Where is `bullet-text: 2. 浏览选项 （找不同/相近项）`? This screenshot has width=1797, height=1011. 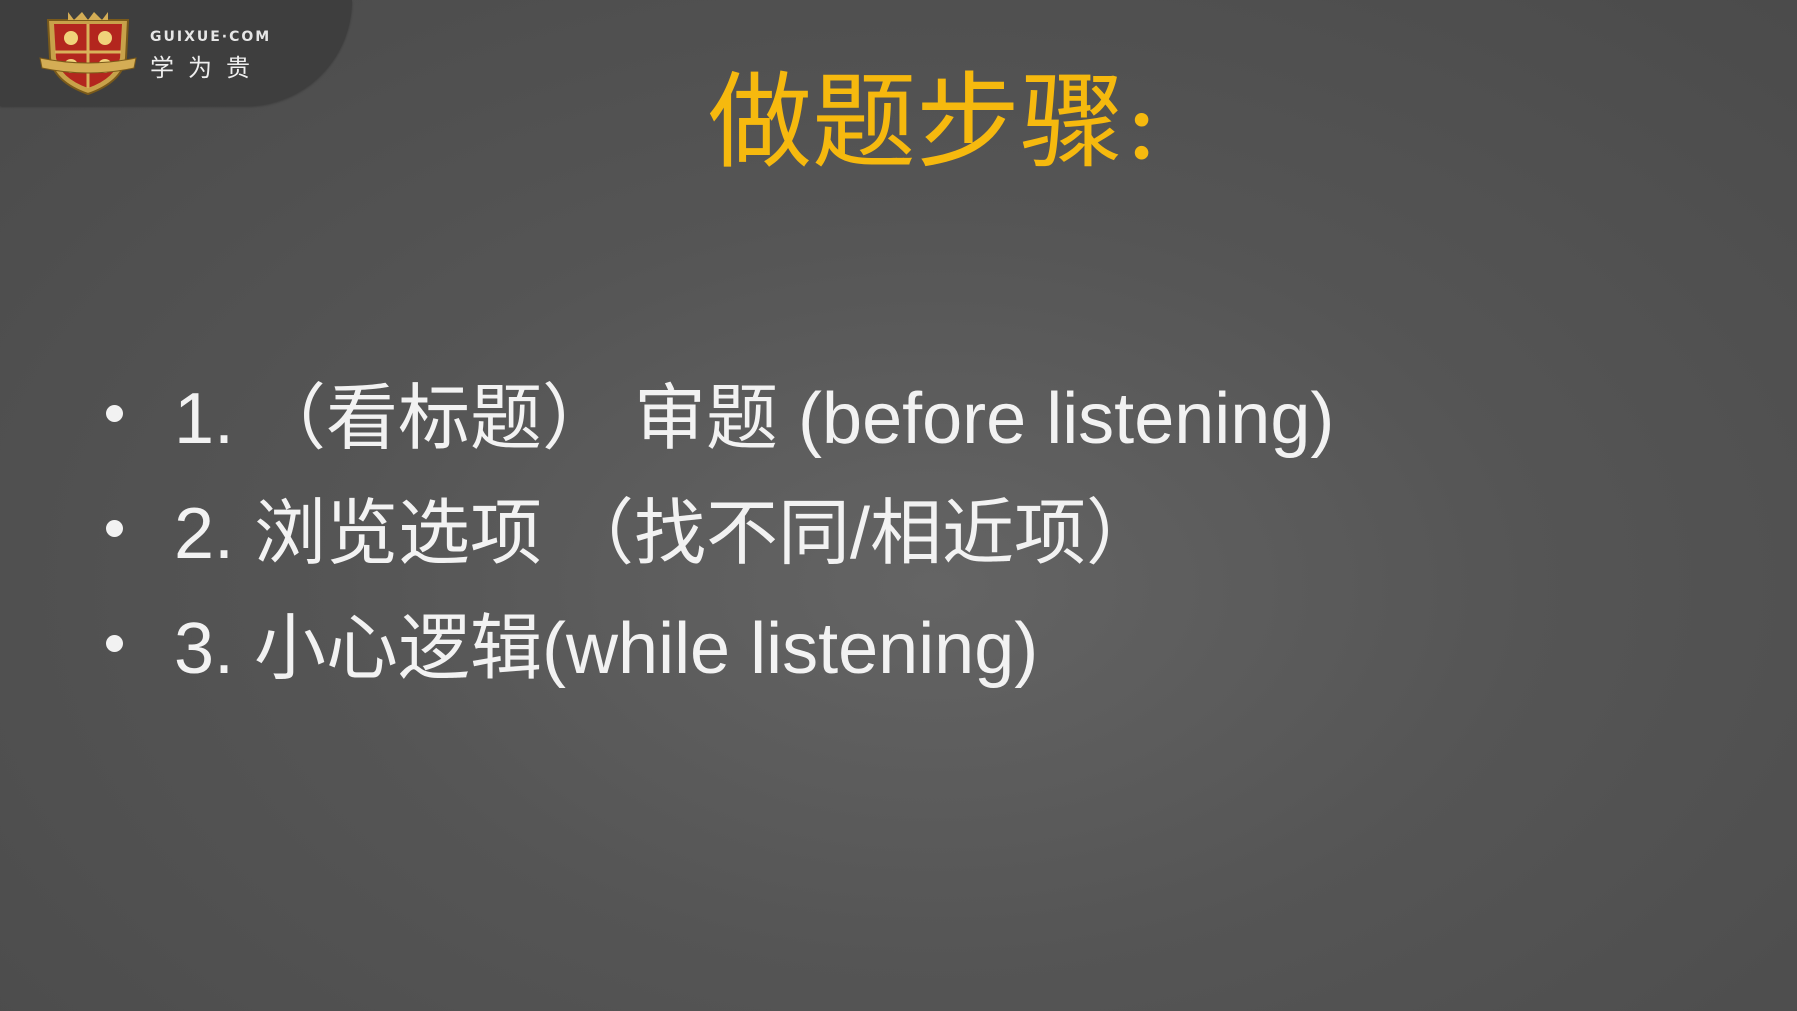 bullet-text: 2. 浏览选项 （找不同/相近项） is located at coordinates (666, 534).